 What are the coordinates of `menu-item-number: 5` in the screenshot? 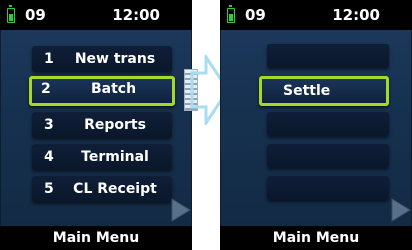 It's located at (49, 189).